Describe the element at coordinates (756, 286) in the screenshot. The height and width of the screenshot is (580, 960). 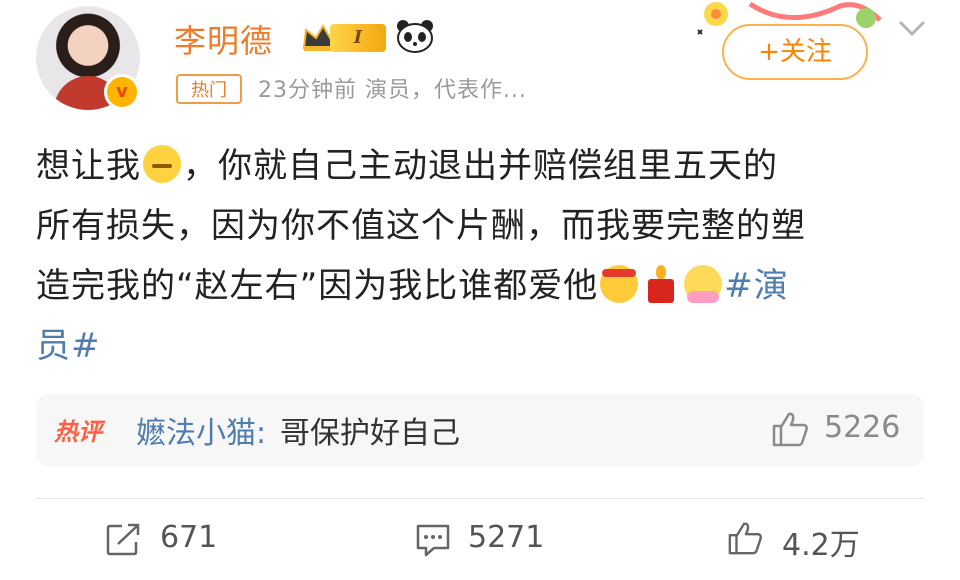
I see `hashtag-link: #演` at that location.